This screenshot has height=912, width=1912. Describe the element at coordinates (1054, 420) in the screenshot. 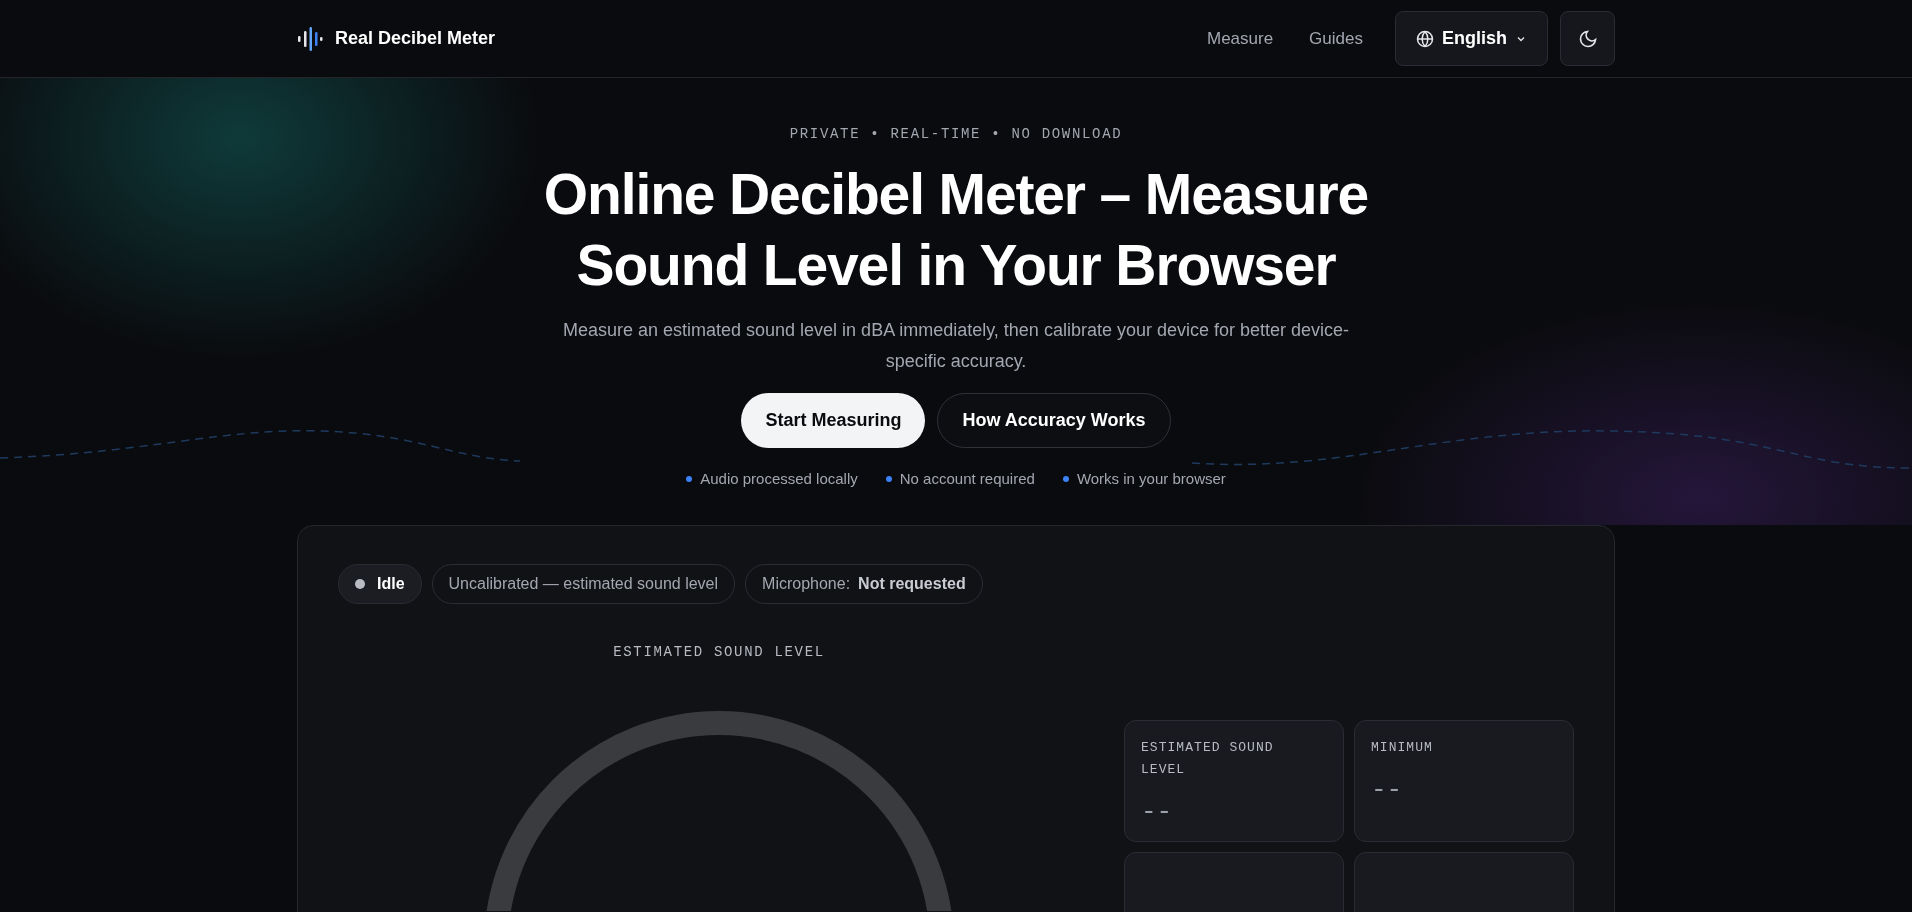

I see `accuracy-button: How Accuracy Works` at that location.